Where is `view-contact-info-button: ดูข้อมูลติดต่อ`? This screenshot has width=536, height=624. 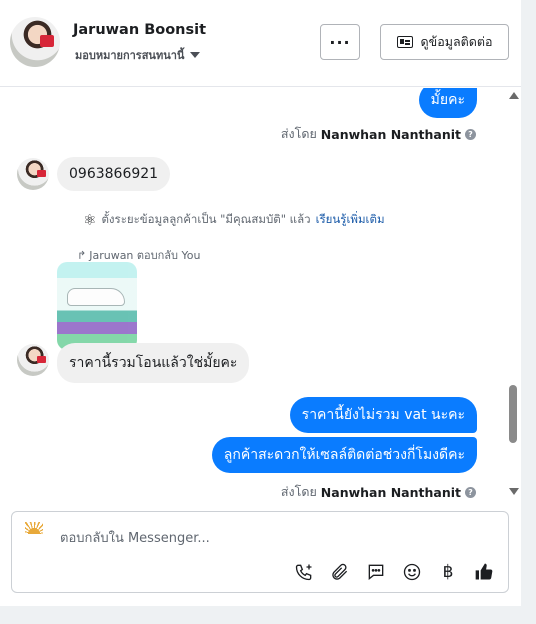 view-contact-info-button: ดูข้อมูลติดต่อ is located at coordinates (444, 42).